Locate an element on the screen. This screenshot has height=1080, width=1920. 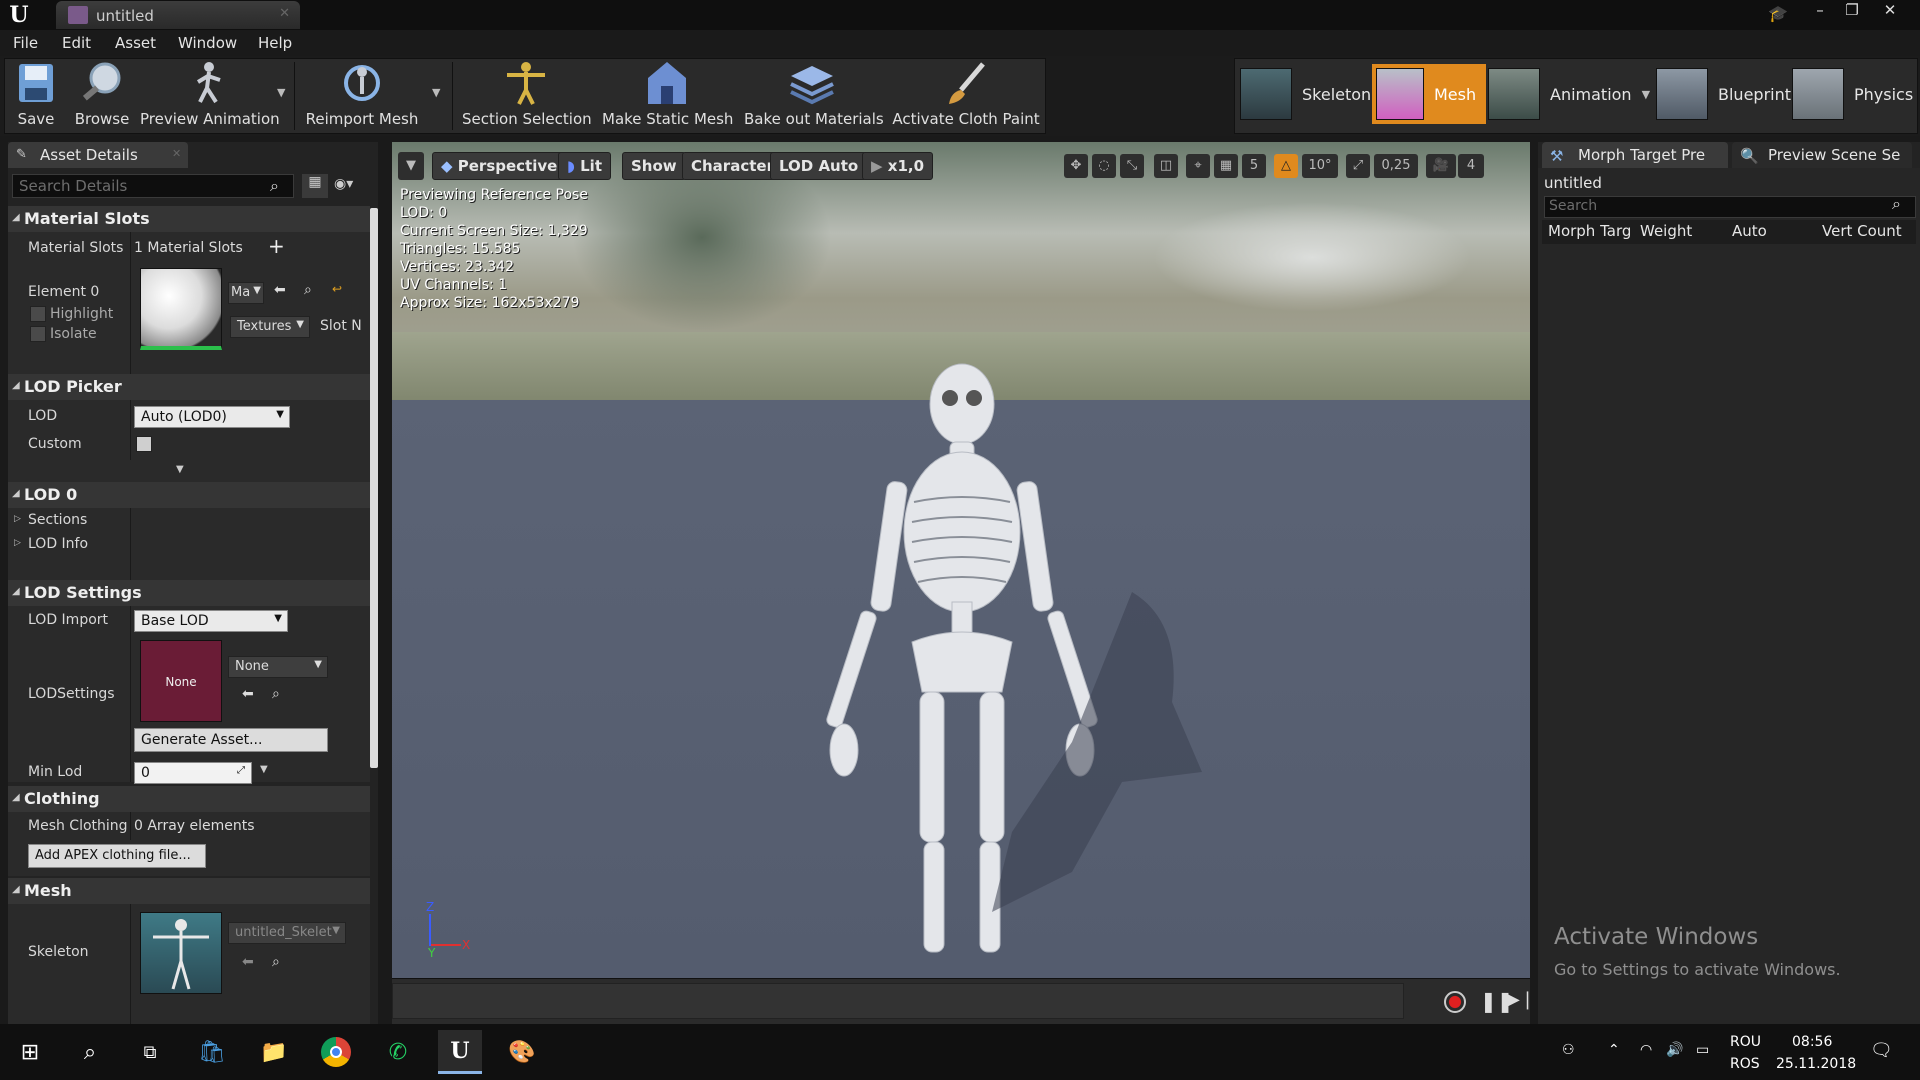
notifications-icon: 🗨 is located at coordinates (1881, 1050).